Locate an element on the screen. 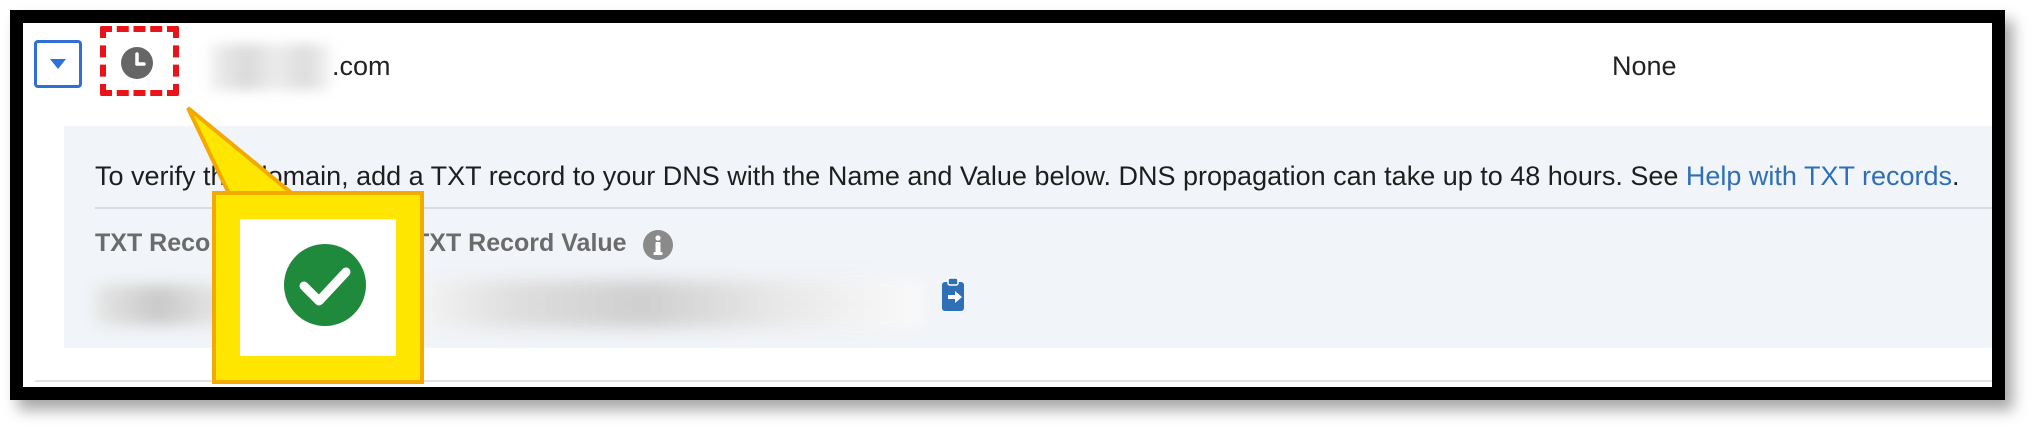 The image size is (2034, 429). status-highlight is located at coordinates (139, 61).